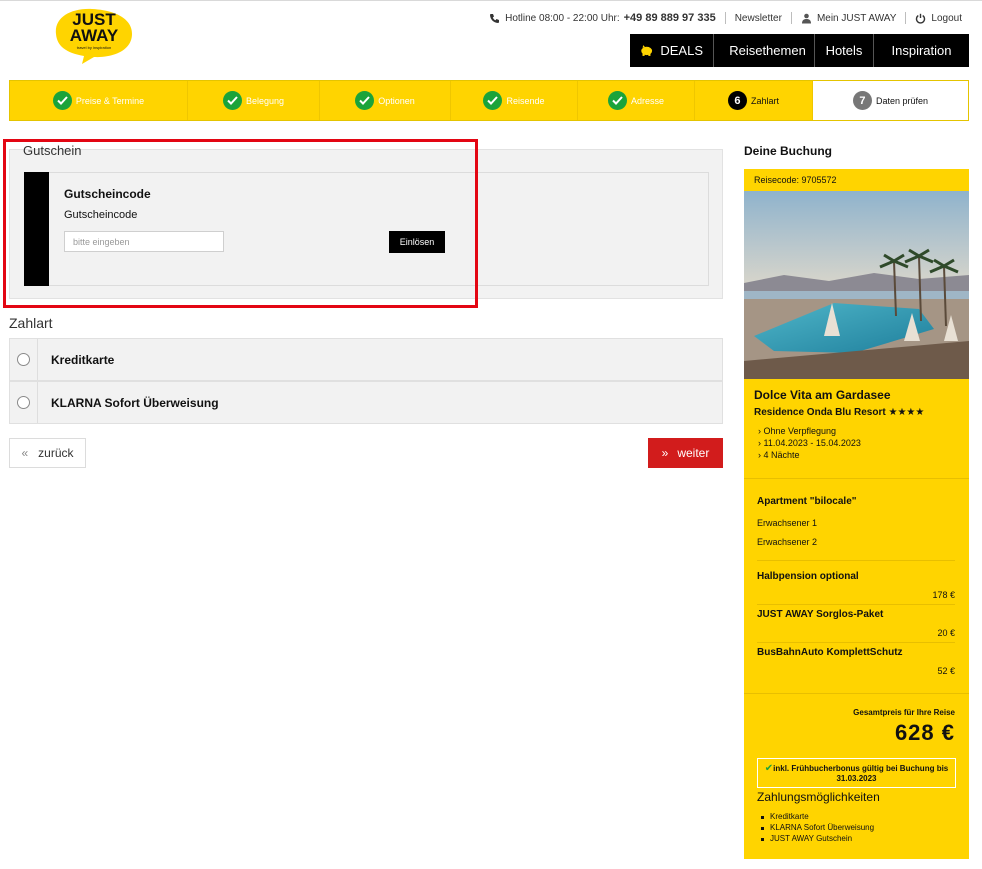  I want to click on nav-inspiration-label: Inspiration, so click(921, 50).